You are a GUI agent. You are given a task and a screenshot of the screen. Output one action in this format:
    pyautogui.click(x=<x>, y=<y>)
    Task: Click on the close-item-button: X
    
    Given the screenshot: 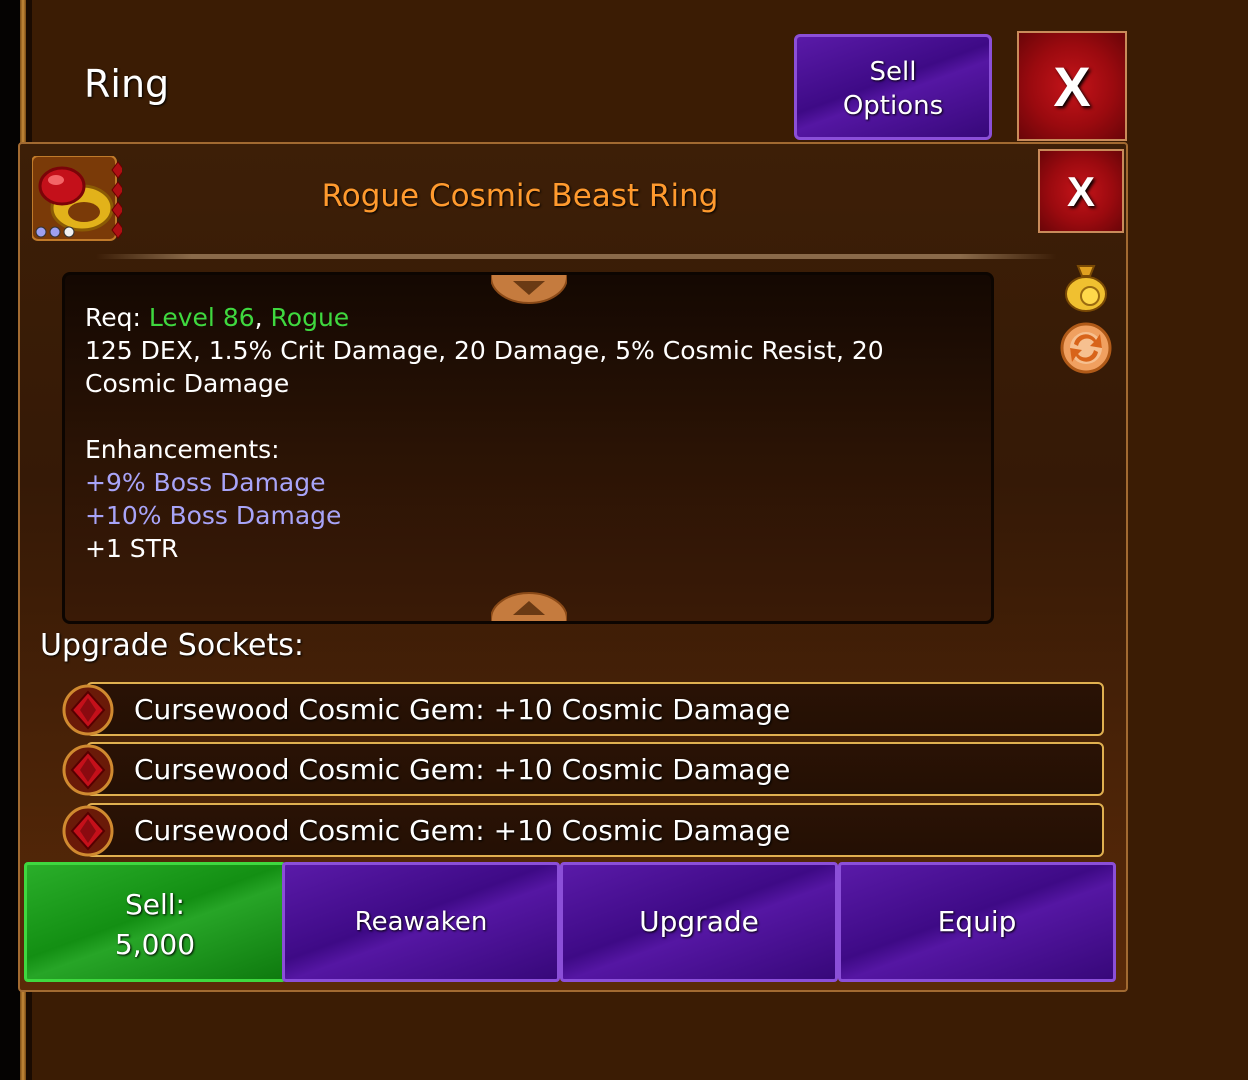 What is the action you would take?
    pyautogui.click(x=1081, y=191)
    